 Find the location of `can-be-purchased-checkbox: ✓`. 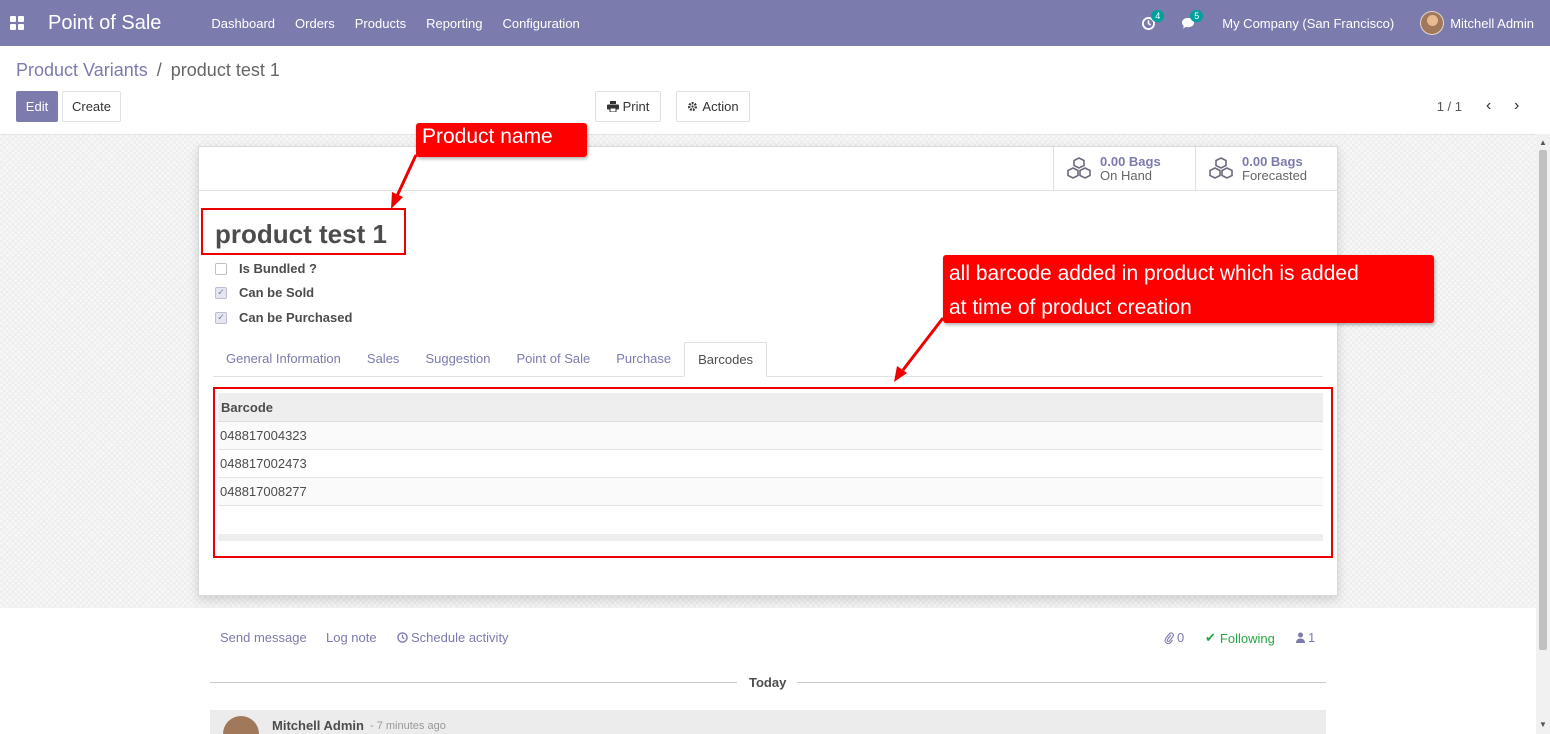

can-be-purchased-checkbox: ✓ is located at coordinates (221, 317).